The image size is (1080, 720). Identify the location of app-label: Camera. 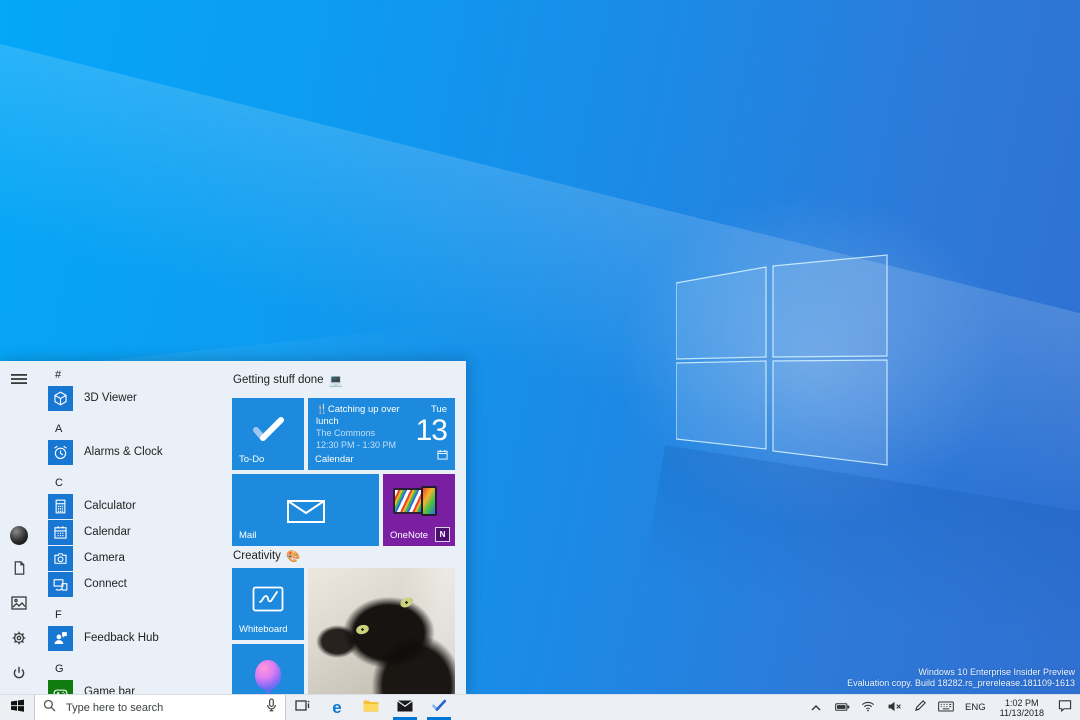
(104, 558).